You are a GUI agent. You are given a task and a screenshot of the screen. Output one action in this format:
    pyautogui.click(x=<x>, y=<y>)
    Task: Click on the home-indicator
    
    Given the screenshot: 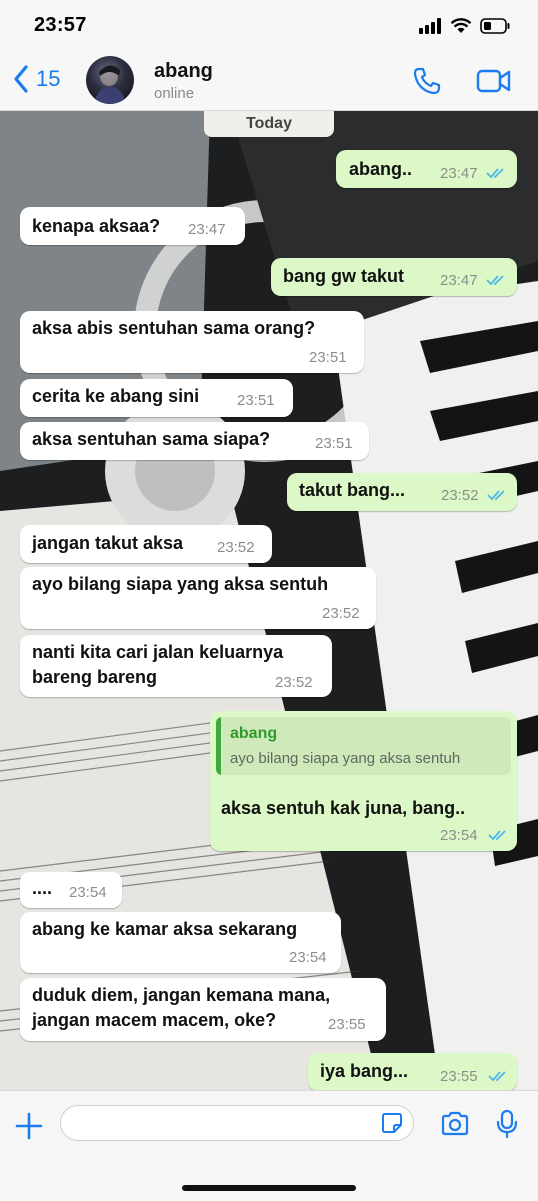 What is the action you would take?
    pyautogui.click(x=269, y=1188)
    